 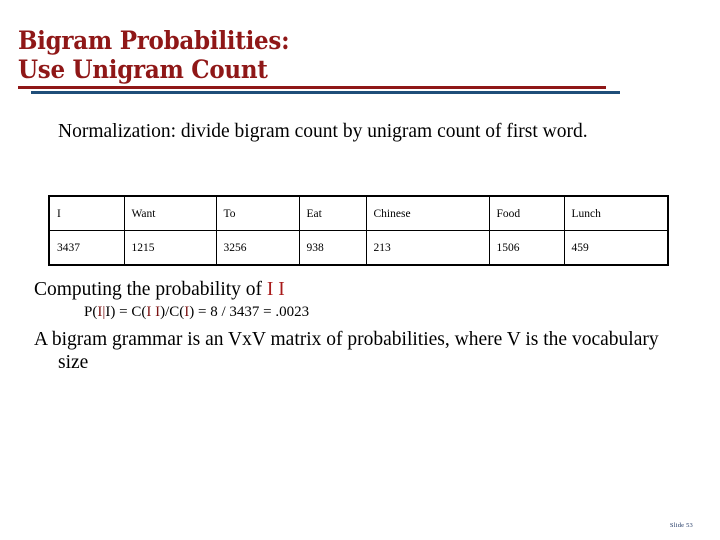 I want to click on table-header-cell: Chinese, so click(x=427, y=213).